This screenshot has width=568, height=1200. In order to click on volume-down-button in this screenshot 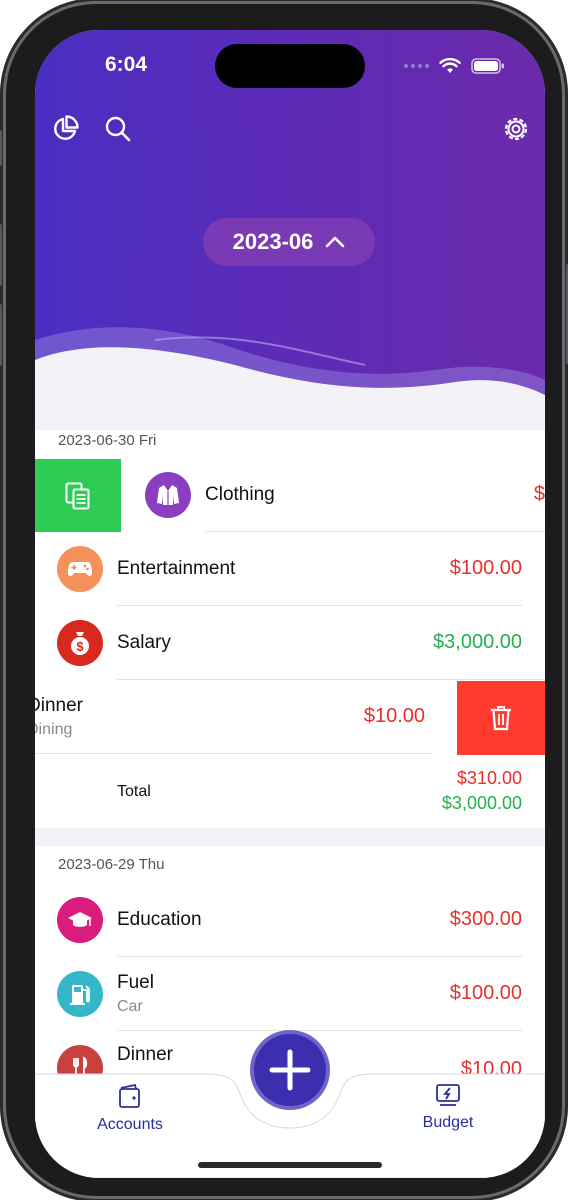, I will do `click(1, 335)`.